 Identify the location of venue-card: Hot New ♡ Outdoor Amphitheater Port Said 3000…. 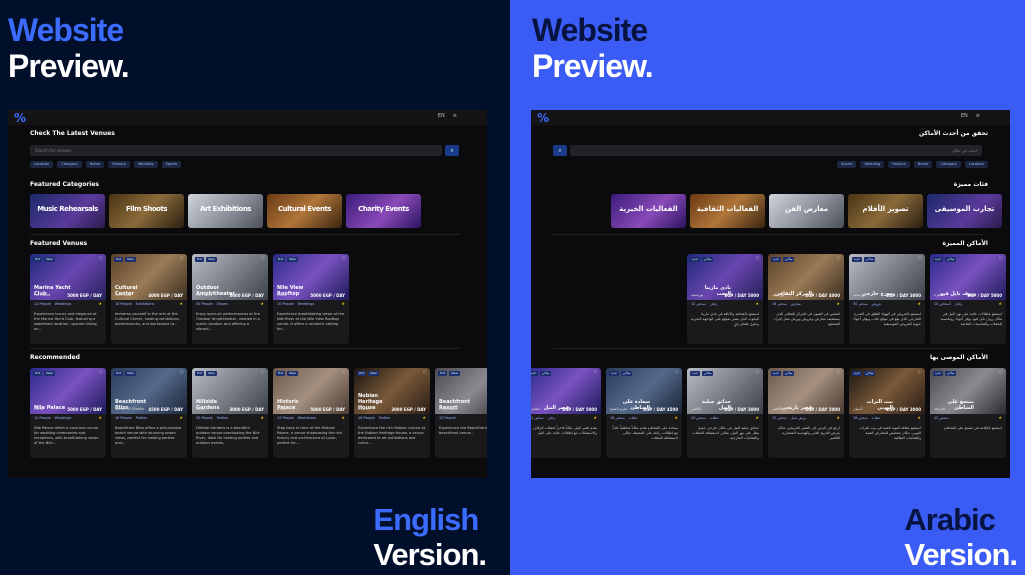
(230, 299).